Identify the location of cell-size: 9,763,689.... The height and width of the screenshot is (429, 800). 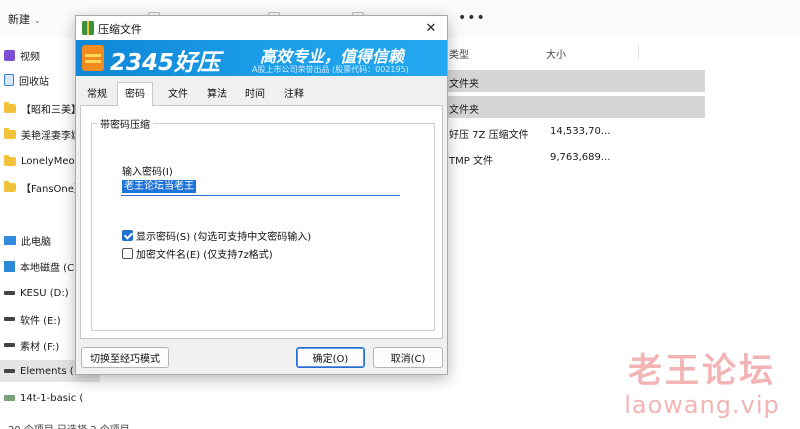
(580, 157).